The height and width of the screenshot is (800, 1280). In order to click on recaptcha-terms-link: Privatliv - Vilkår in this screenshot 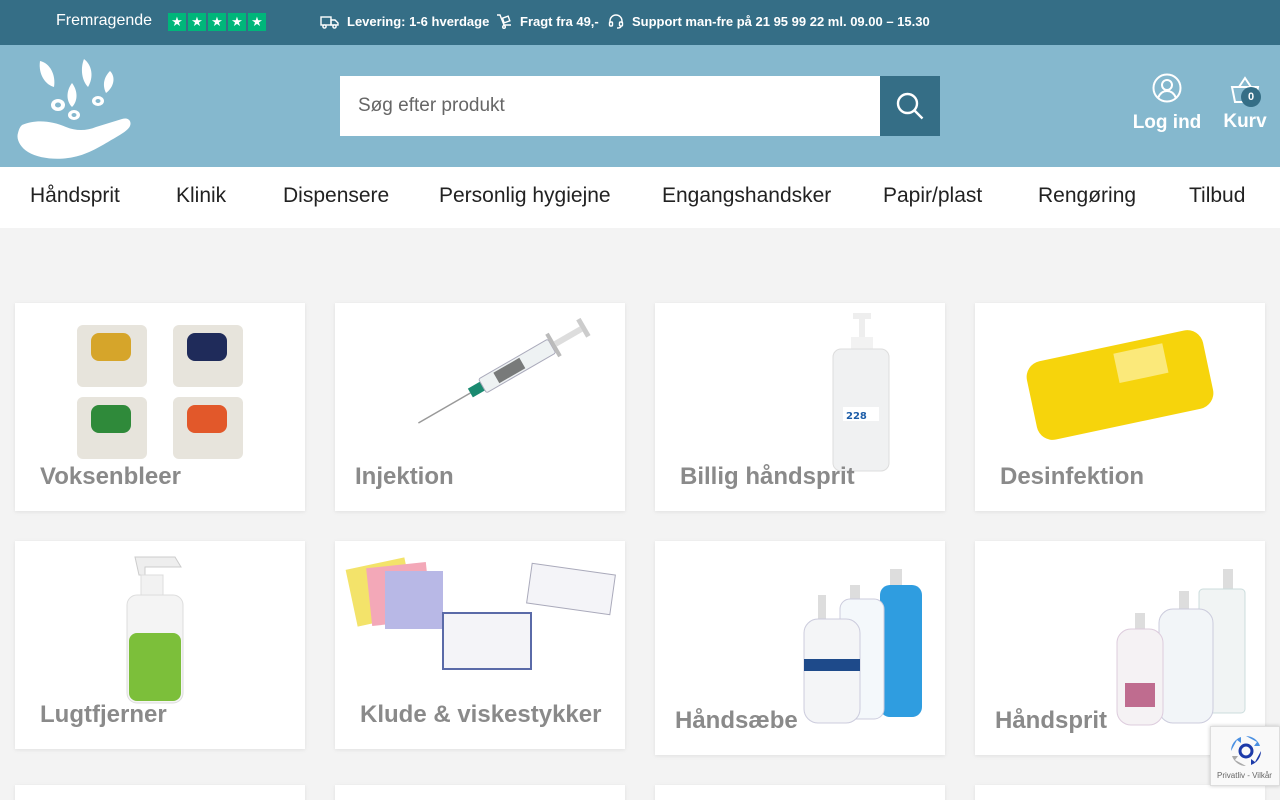, I will do `click(1244, 775)`.